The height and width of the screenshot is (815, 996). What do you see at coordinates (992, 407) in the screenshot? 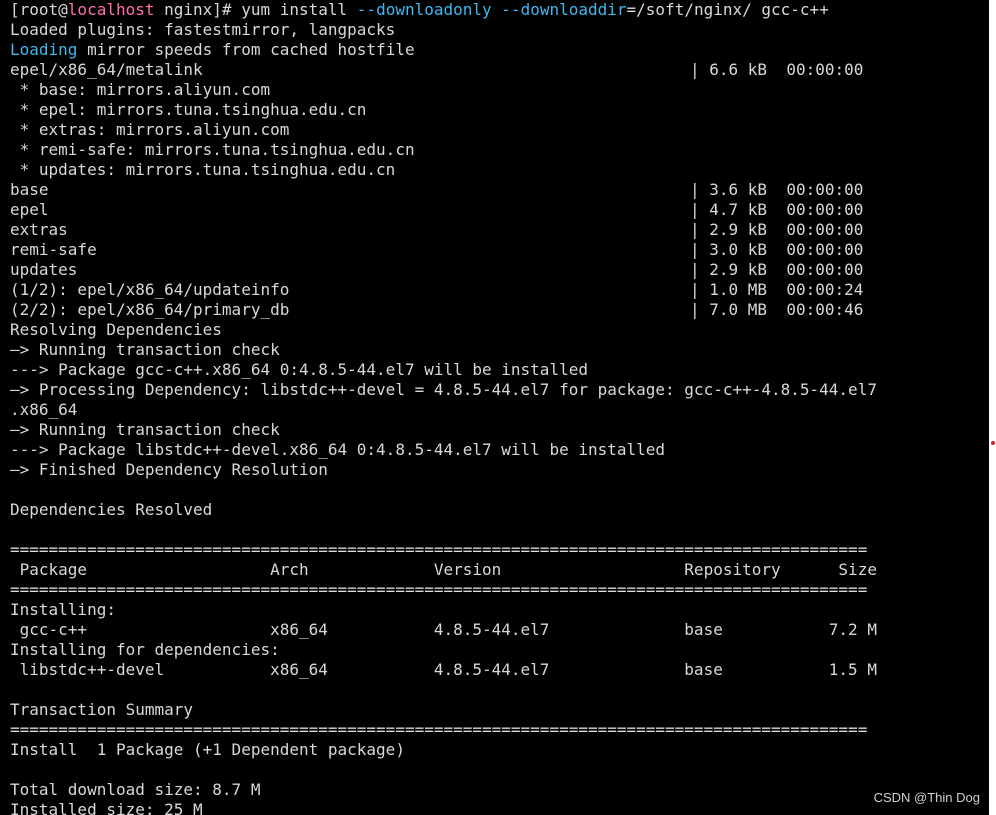
I see `window-edge` at bounding box center [992, 407].